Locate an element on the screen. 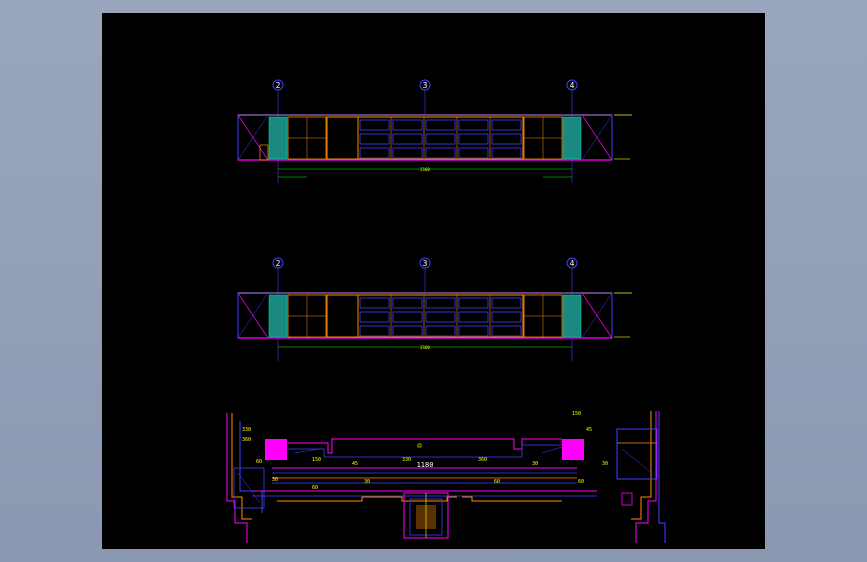  elevation-bottom: 2 3 4 2160 is located at coordinates (434, 309).